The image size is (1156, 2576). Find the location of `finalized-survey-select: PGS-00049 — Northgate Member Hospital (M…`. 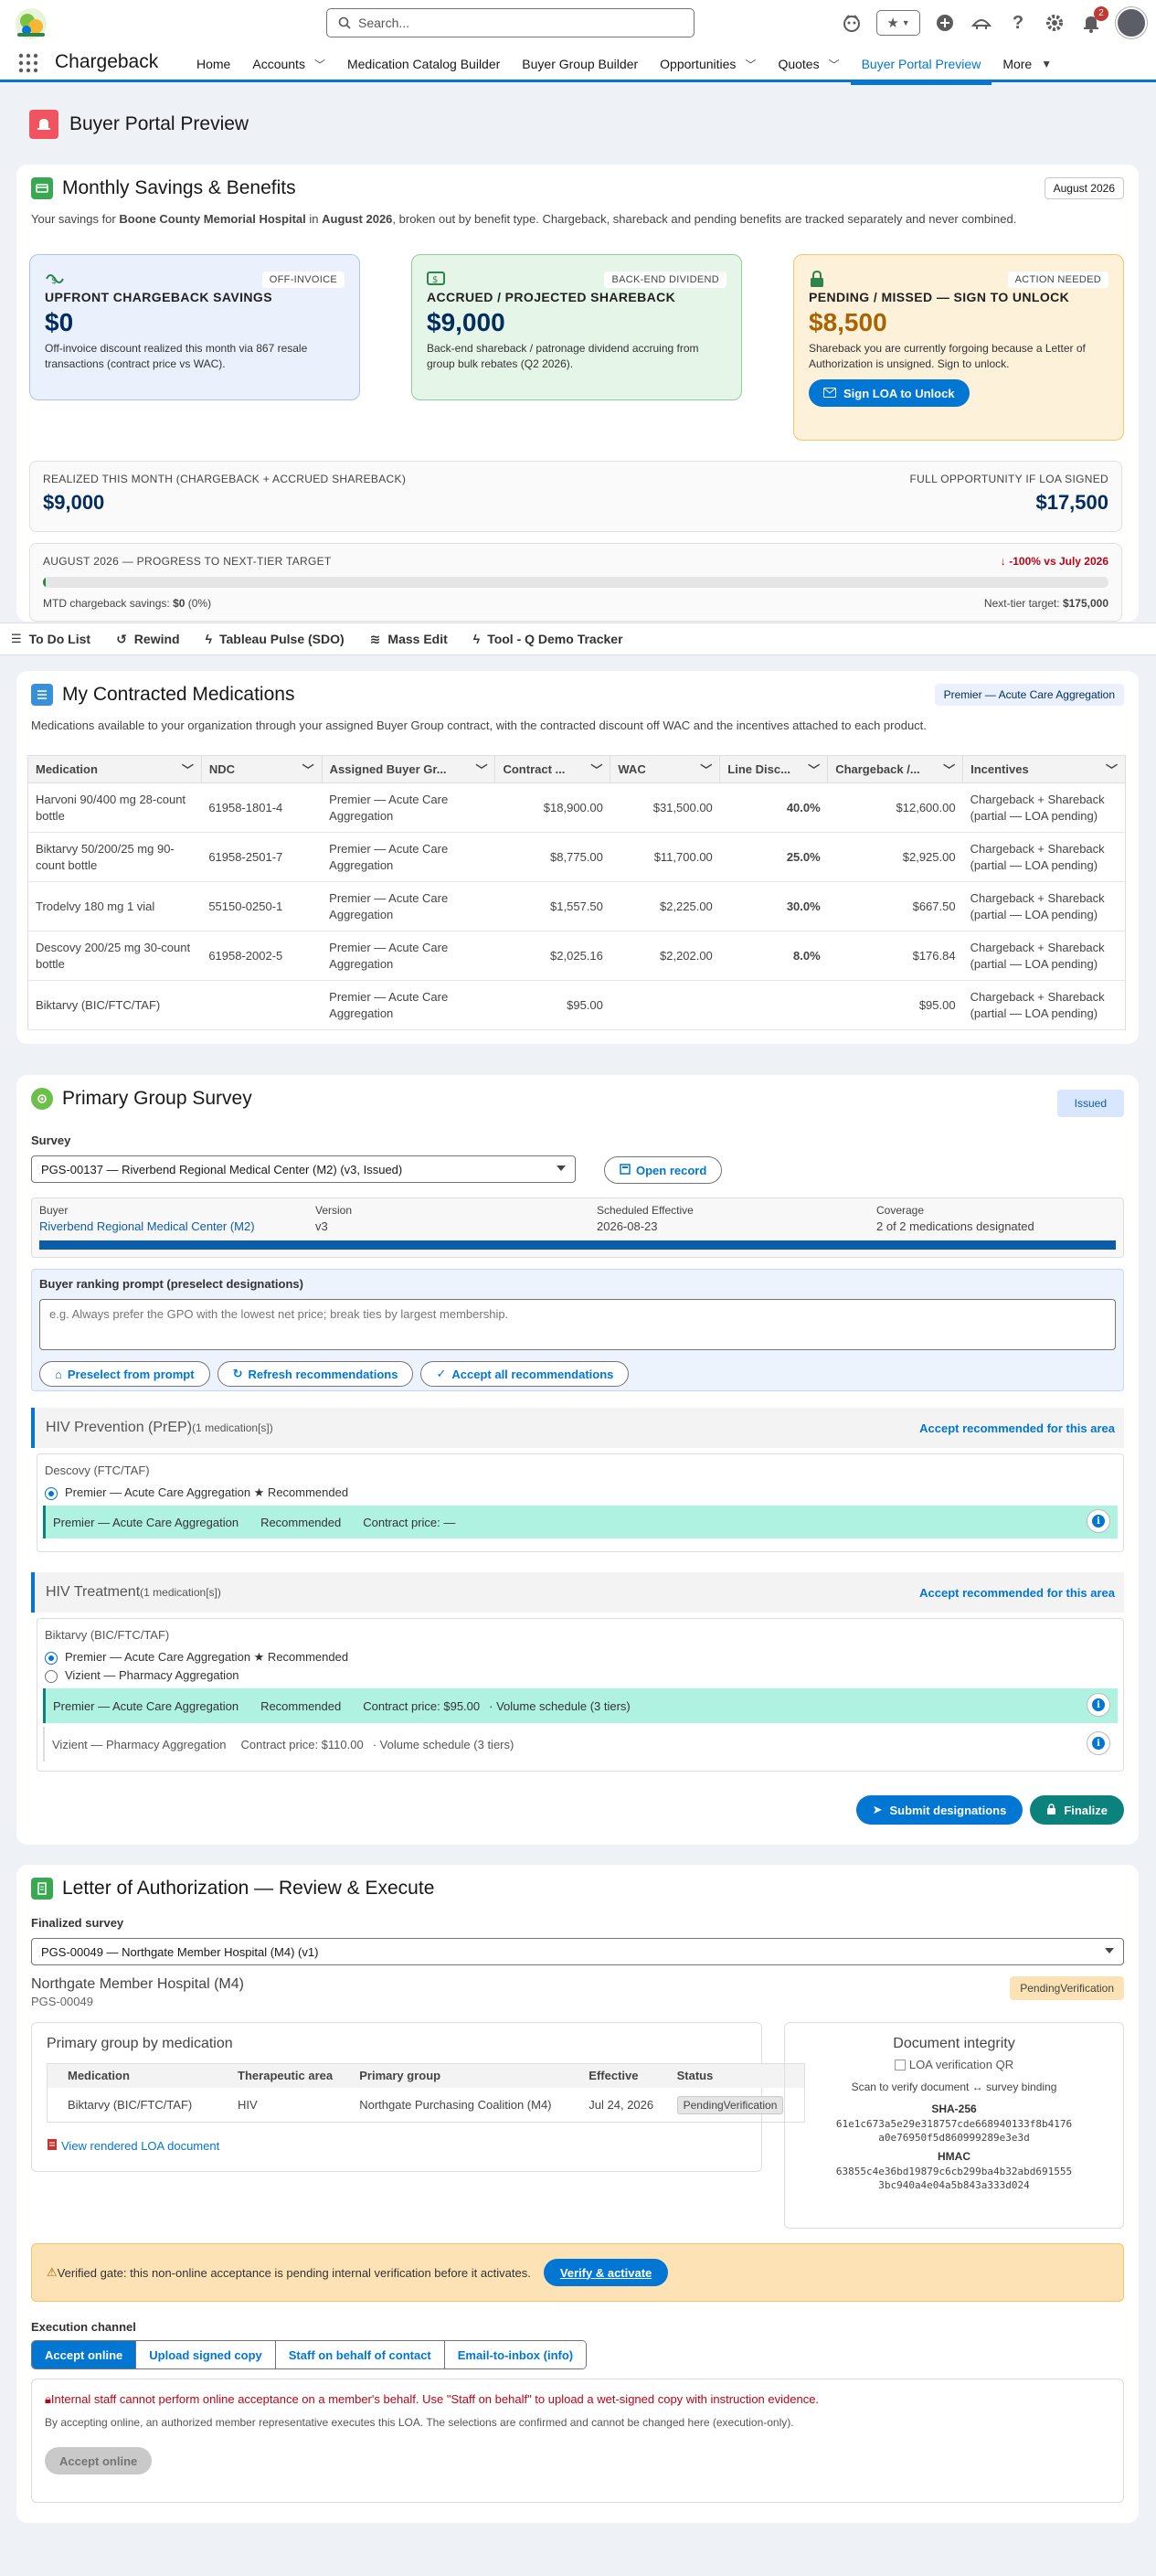

finalized-survey-select: PGS-00049 — Northgate Member Hospital (M… is located at coordinates (578, 1951).